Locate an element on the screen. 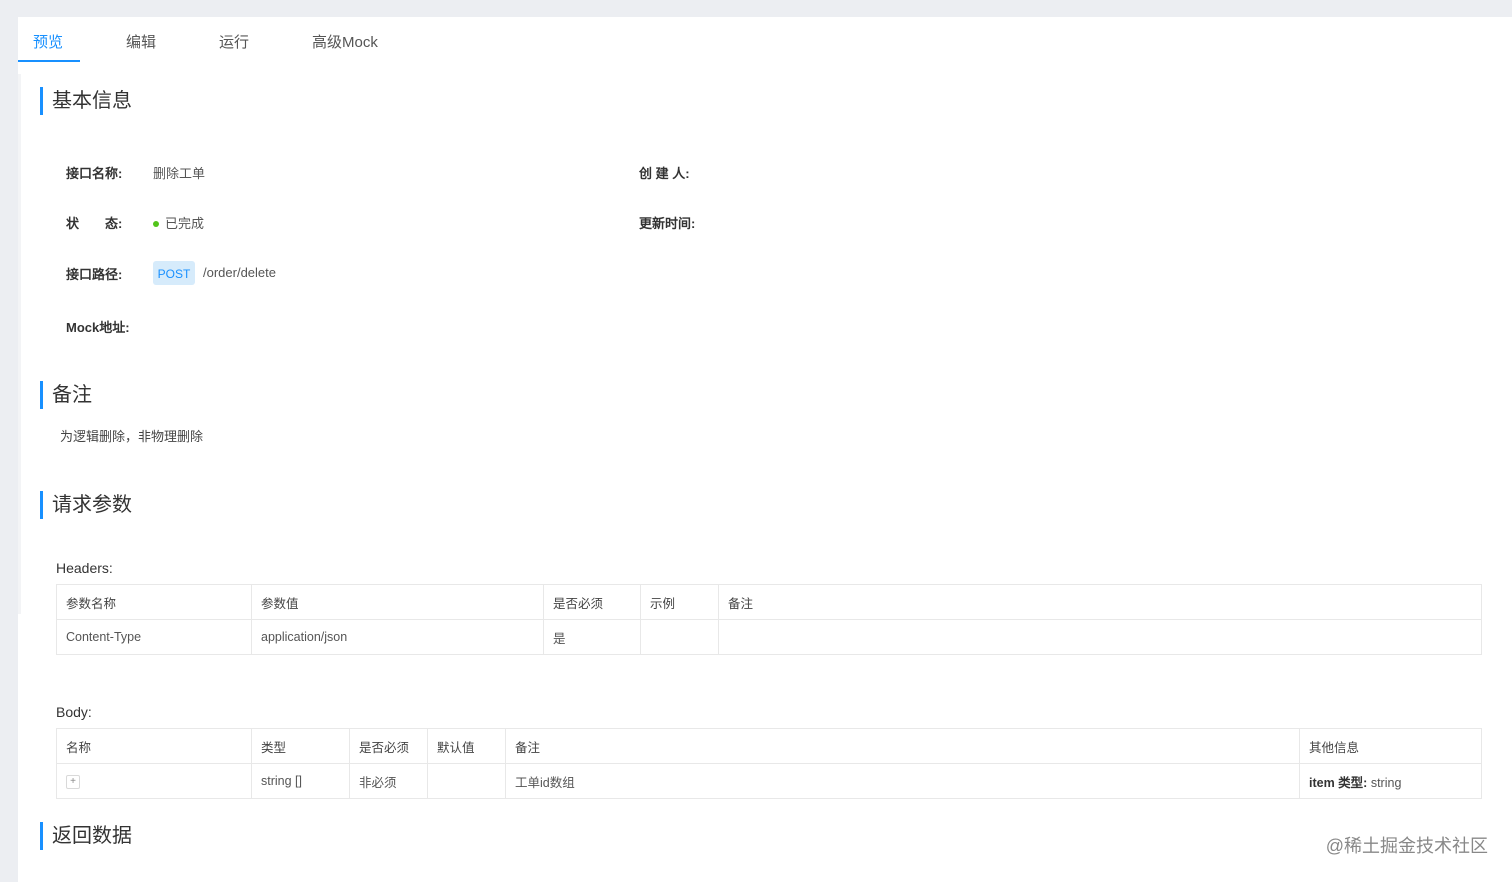 The image size is (1512, 882). body-table-header: 名称 类型 是否必须 默认值 备注 其他信息 is located at coordinates (769, 746).